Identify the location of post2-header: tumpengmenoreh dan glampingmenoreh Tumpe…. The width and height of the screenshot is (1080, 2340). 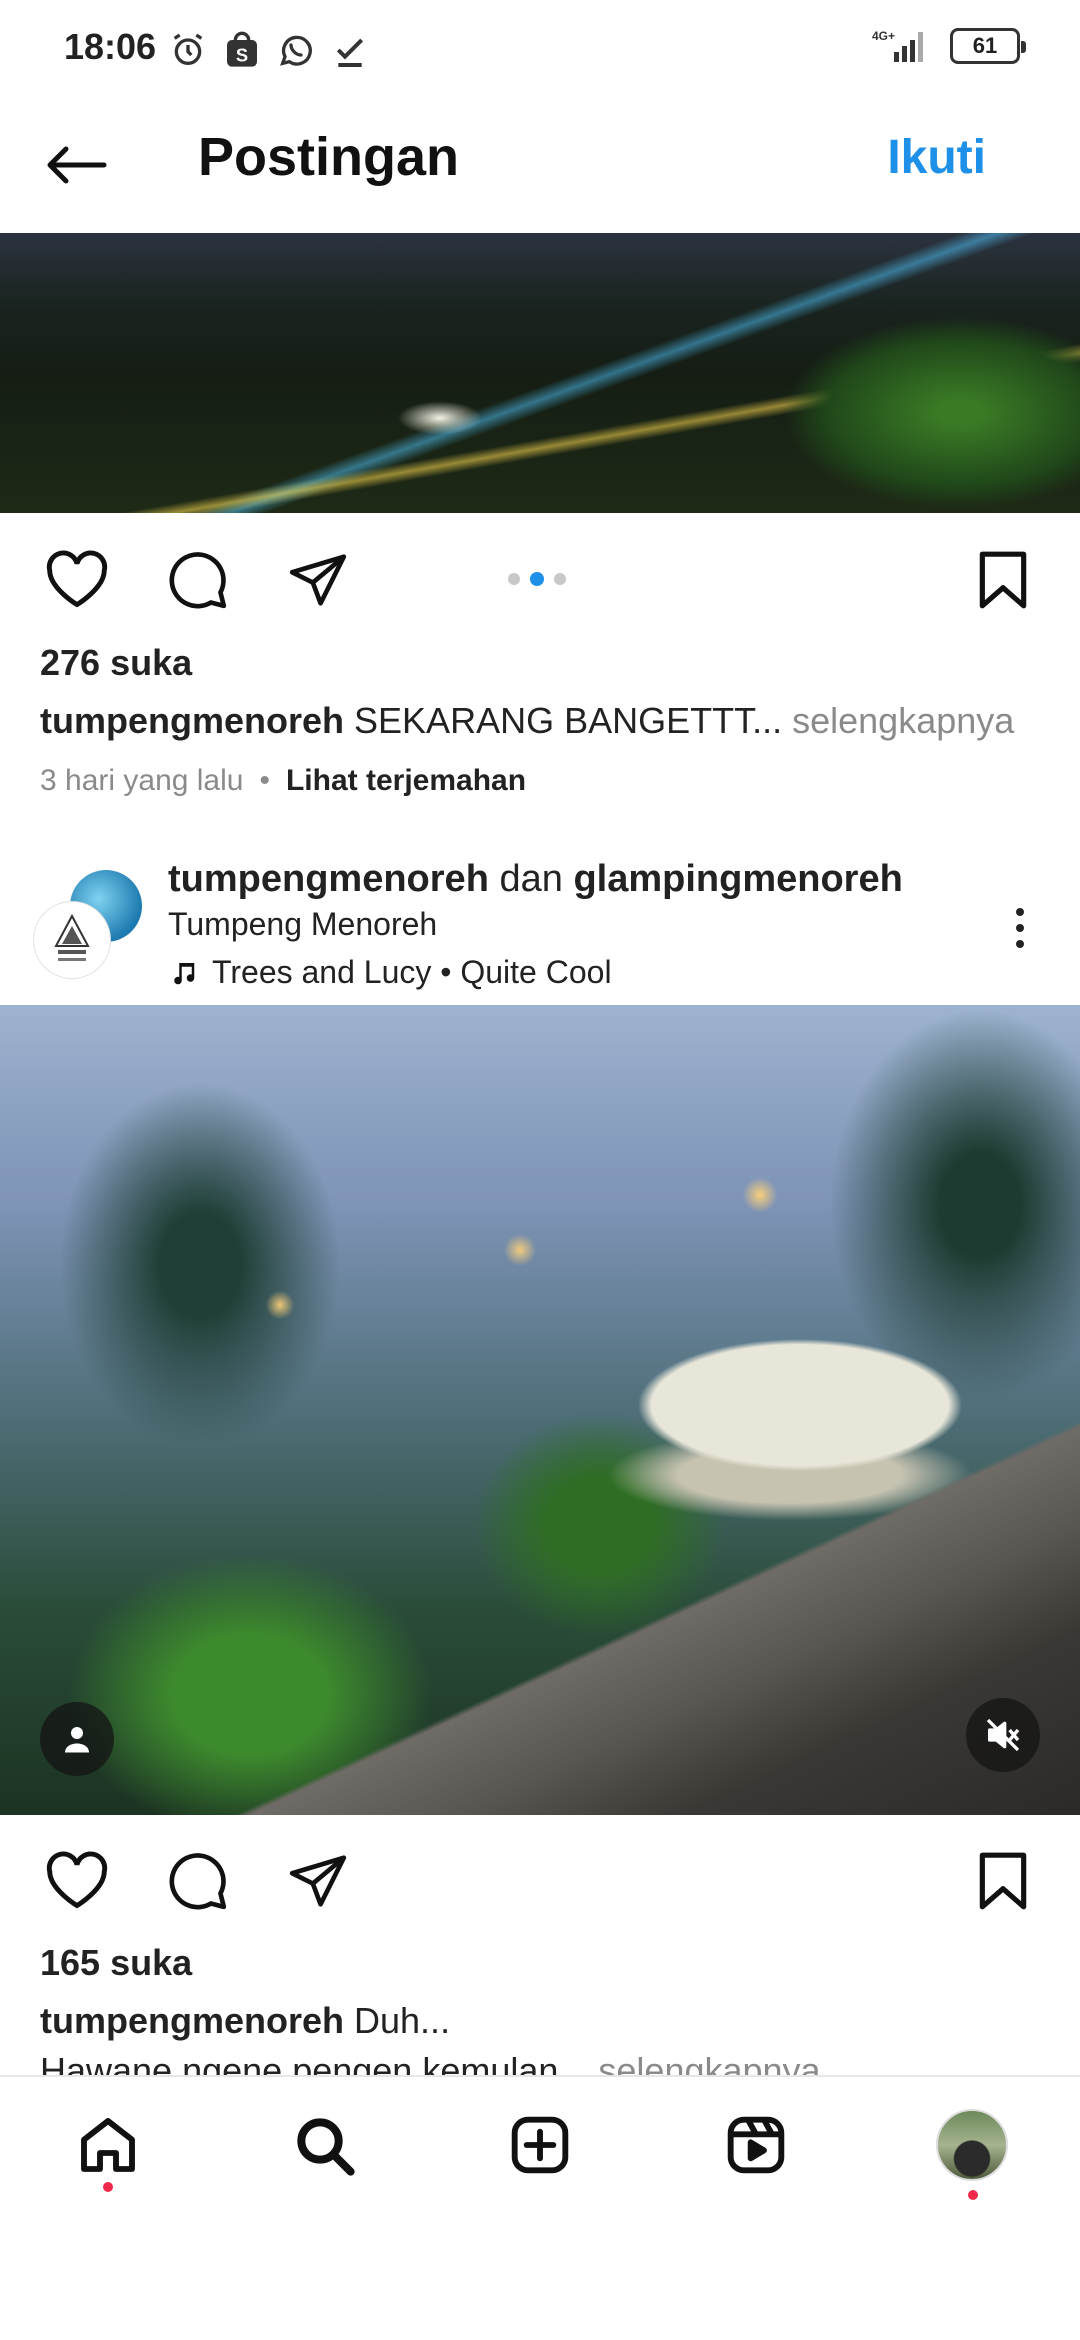
(540, 925).